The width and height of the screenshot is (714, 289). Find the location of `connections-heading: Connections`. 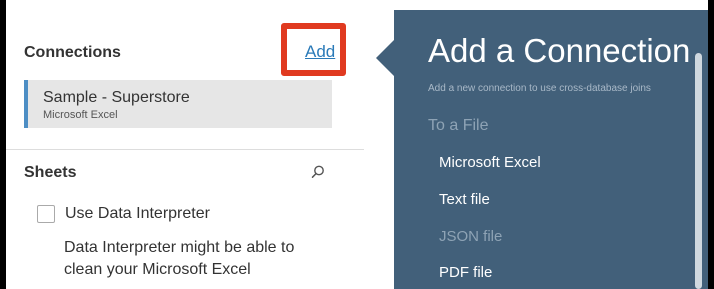

connections-heading: Connections is located at coordinates (72, 52).